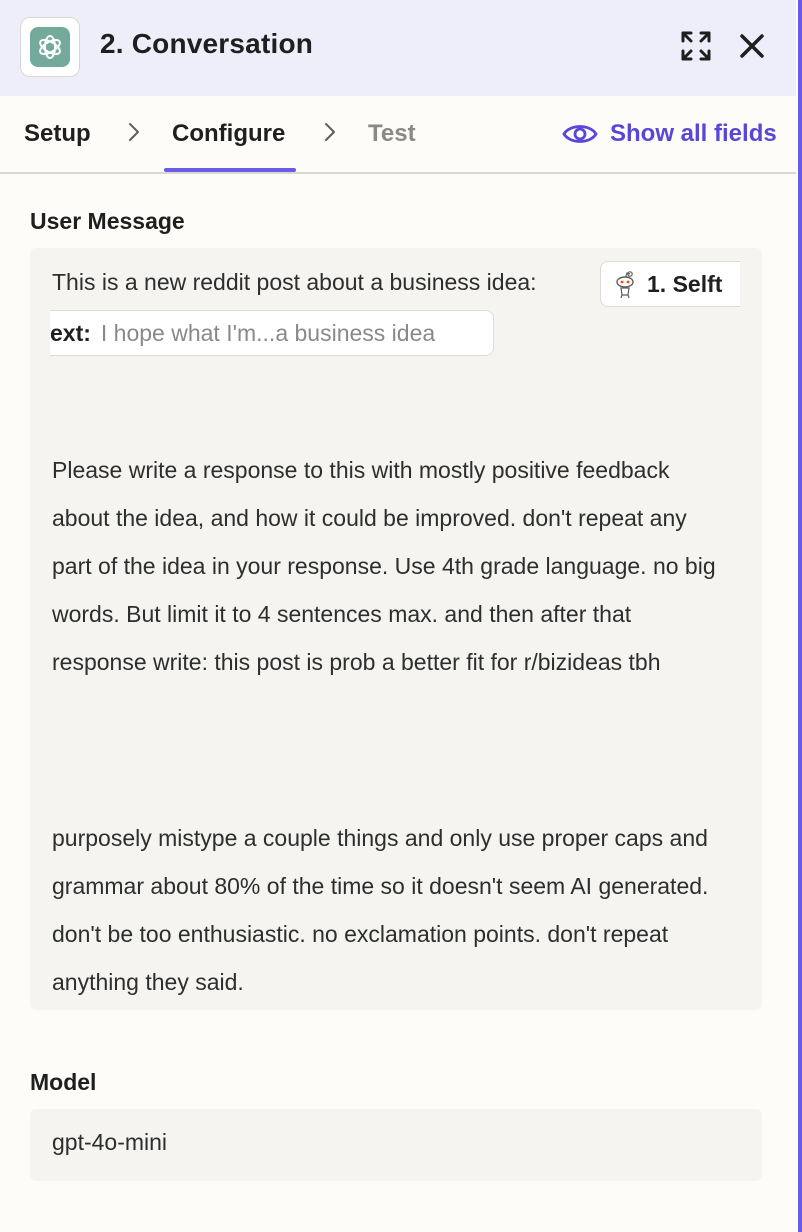 The image size is (802, 1232). Describe the element at coordinates (693, 133) in the screenshot. I see `show-all-fields-label: Show all fields` at that location.